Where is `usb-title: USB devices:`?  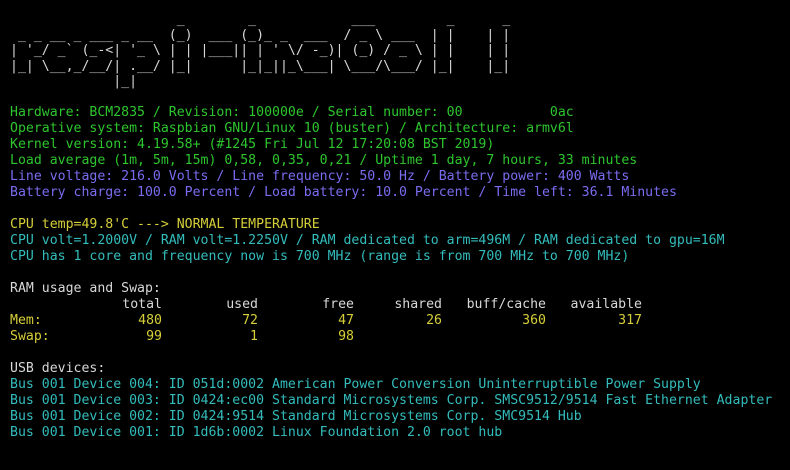
usb-title: USB devices: is located at coordinates (58, 368).